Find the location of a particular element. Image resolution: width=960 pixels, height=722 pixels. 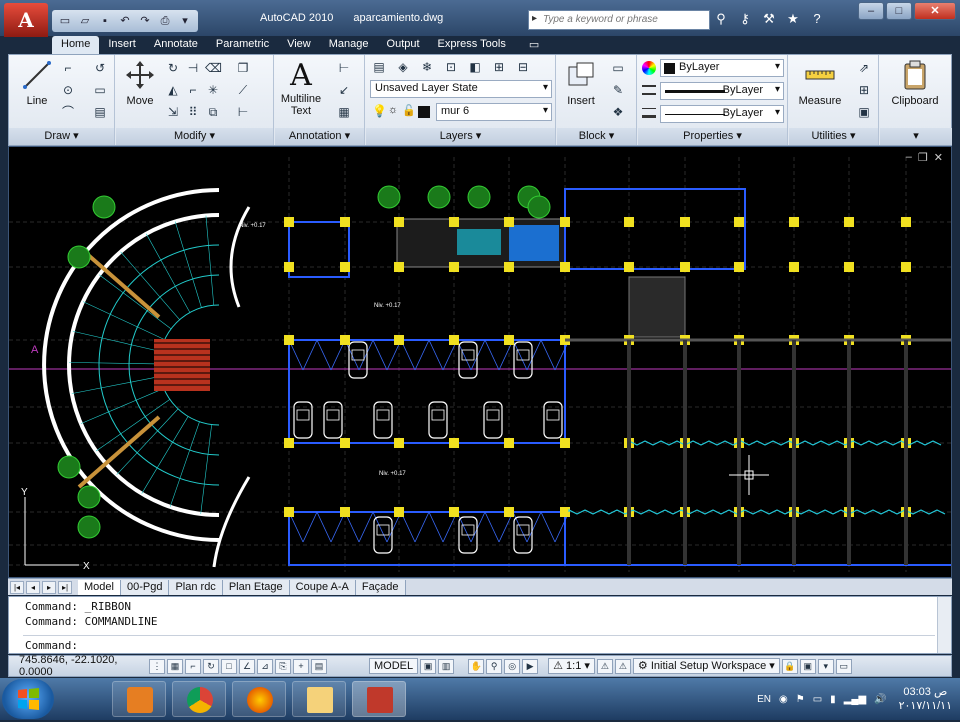

ribbon-tab-parametric: Parametric is located at coordinates (242, 45).